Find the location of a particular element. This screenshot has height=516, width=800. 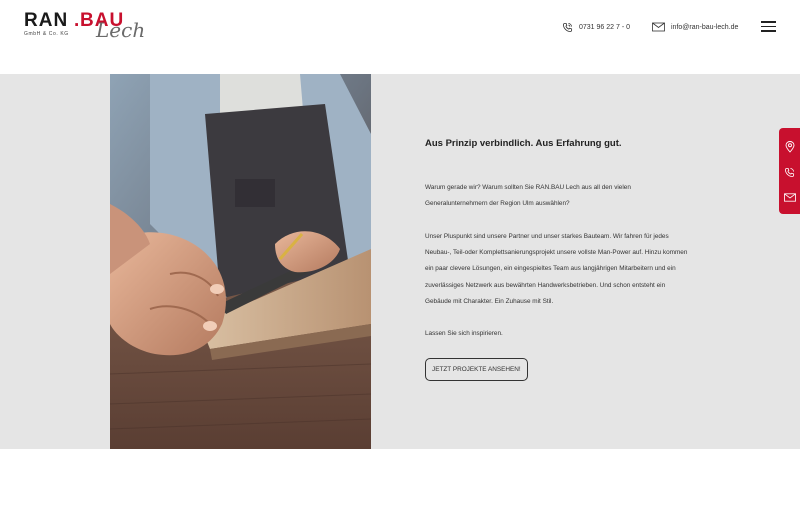

sidetab-phone is located at coordinates (789, 172).